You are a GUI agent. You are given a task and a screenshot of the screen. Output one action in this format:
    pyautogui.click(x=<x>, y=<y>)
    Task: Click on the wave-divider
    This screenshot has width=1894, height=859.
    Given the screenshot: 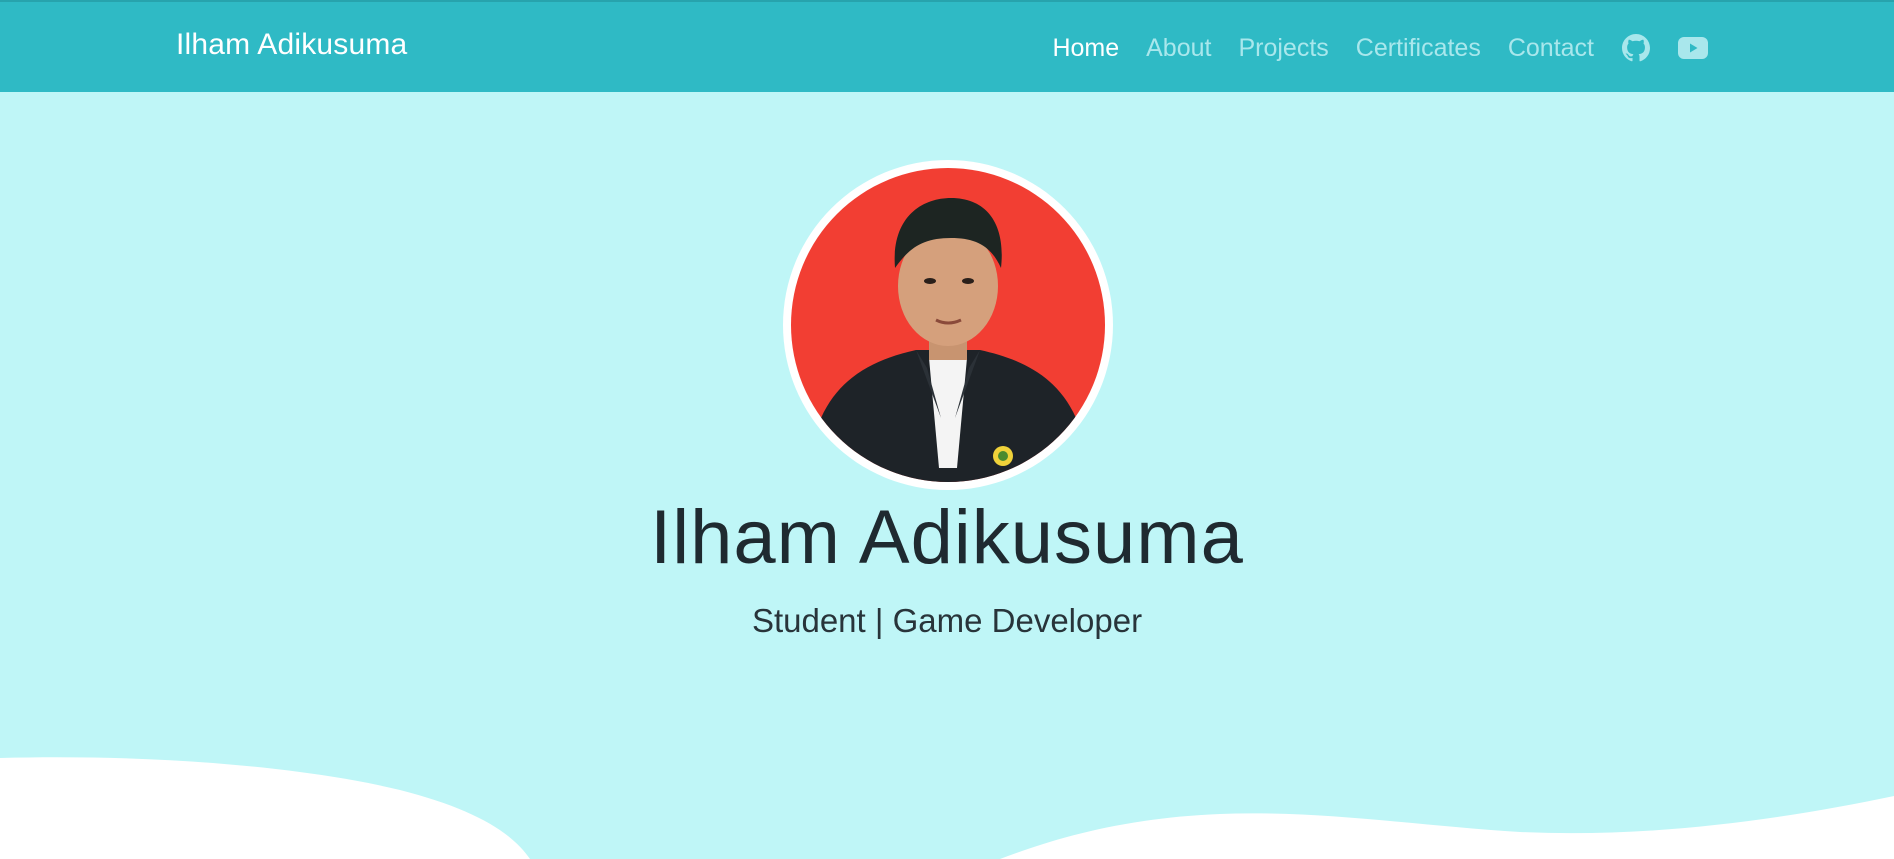 What is the action you would take?
    pyautogui.click(x=947, y=808)
    